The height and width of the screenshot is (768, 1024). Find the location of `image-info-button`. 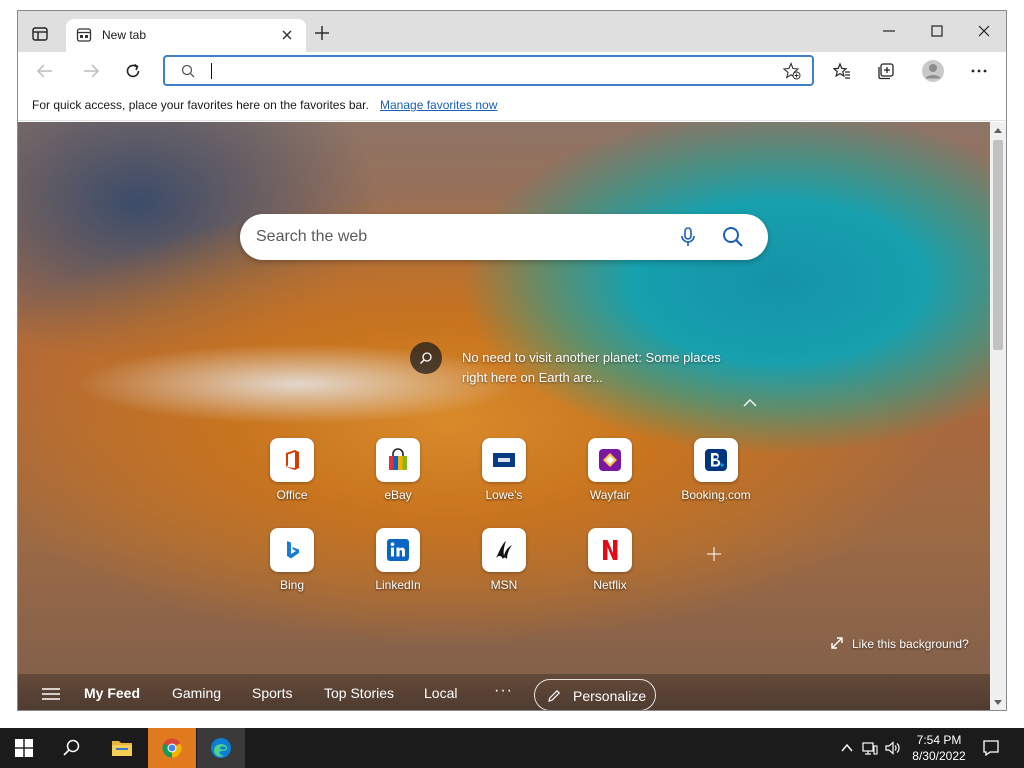

image-info-button is located at coordinates (426, 358).